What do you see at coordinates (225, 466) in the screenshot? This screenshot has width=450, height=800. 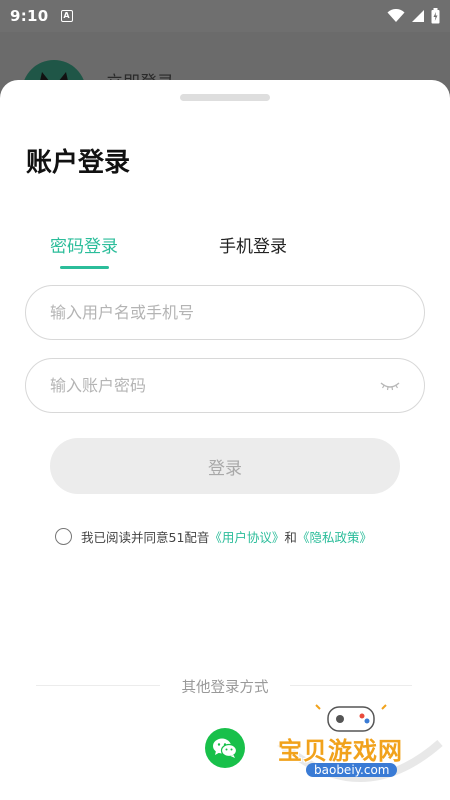 I see `login-button: 登录` at bounding box center [225, 466].